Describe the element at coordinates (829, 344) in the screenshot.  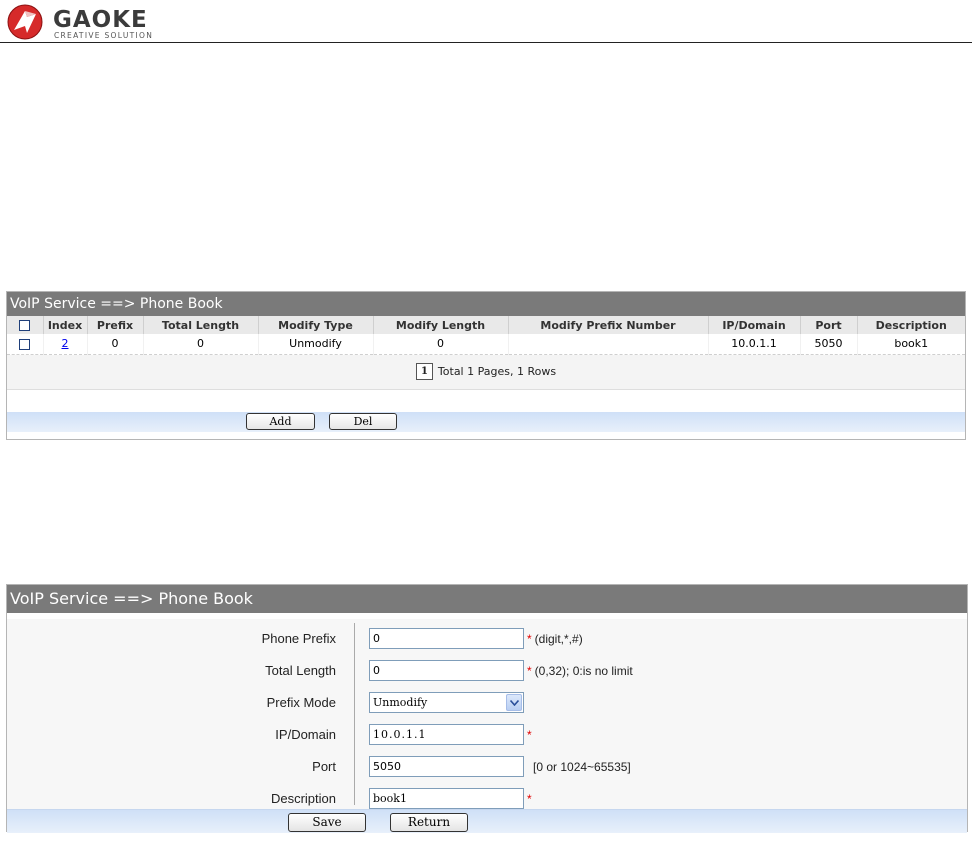
I see `row-port: 5050` at that location.